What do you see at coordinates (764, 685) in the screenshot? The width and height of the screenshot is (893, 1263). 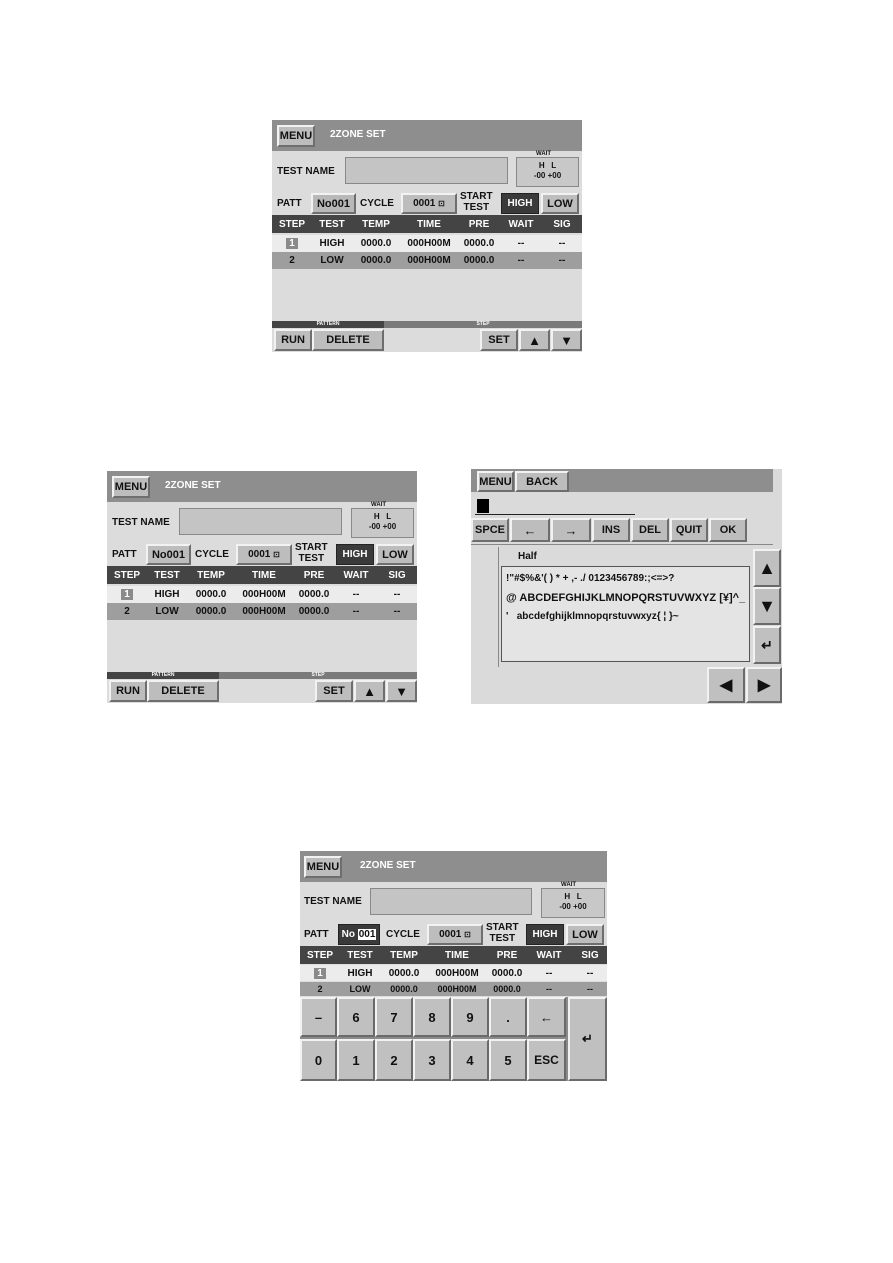 I see `page-right-button: ▶` at bounding box center [764, 685].